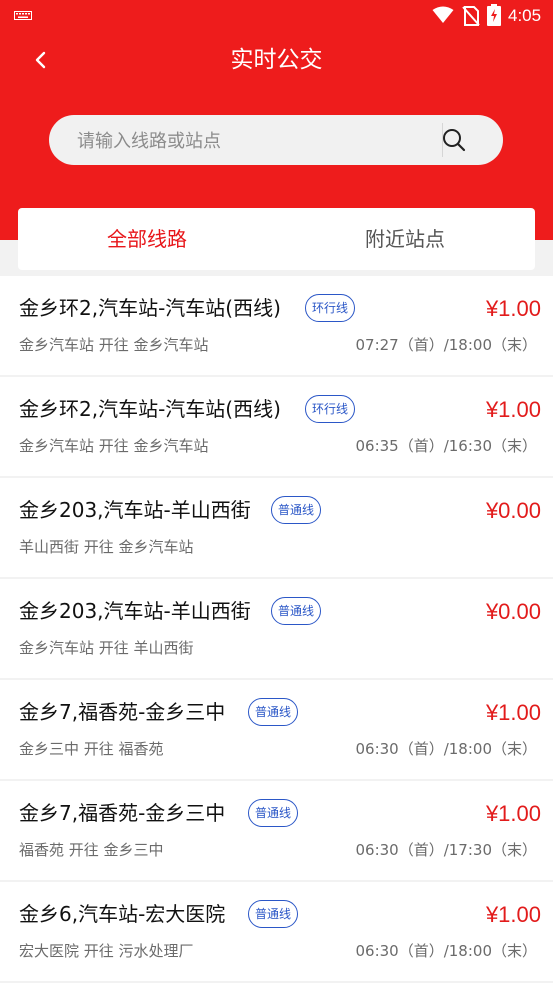 The height and width of the screenshot is (983, 553). I want to click on route-direction: 羊山西街 开往 金乡汽车站, so click(106, 547).